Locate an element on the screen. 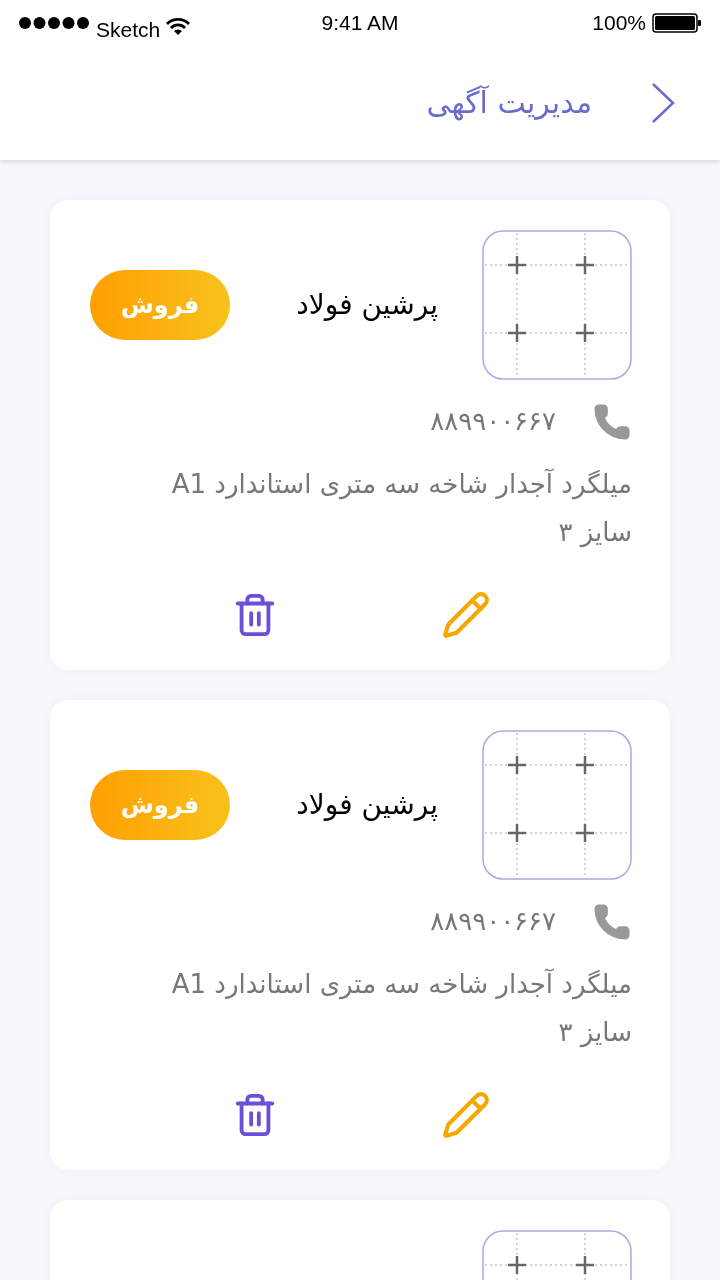  back-button is located at coordinates (663, 102).